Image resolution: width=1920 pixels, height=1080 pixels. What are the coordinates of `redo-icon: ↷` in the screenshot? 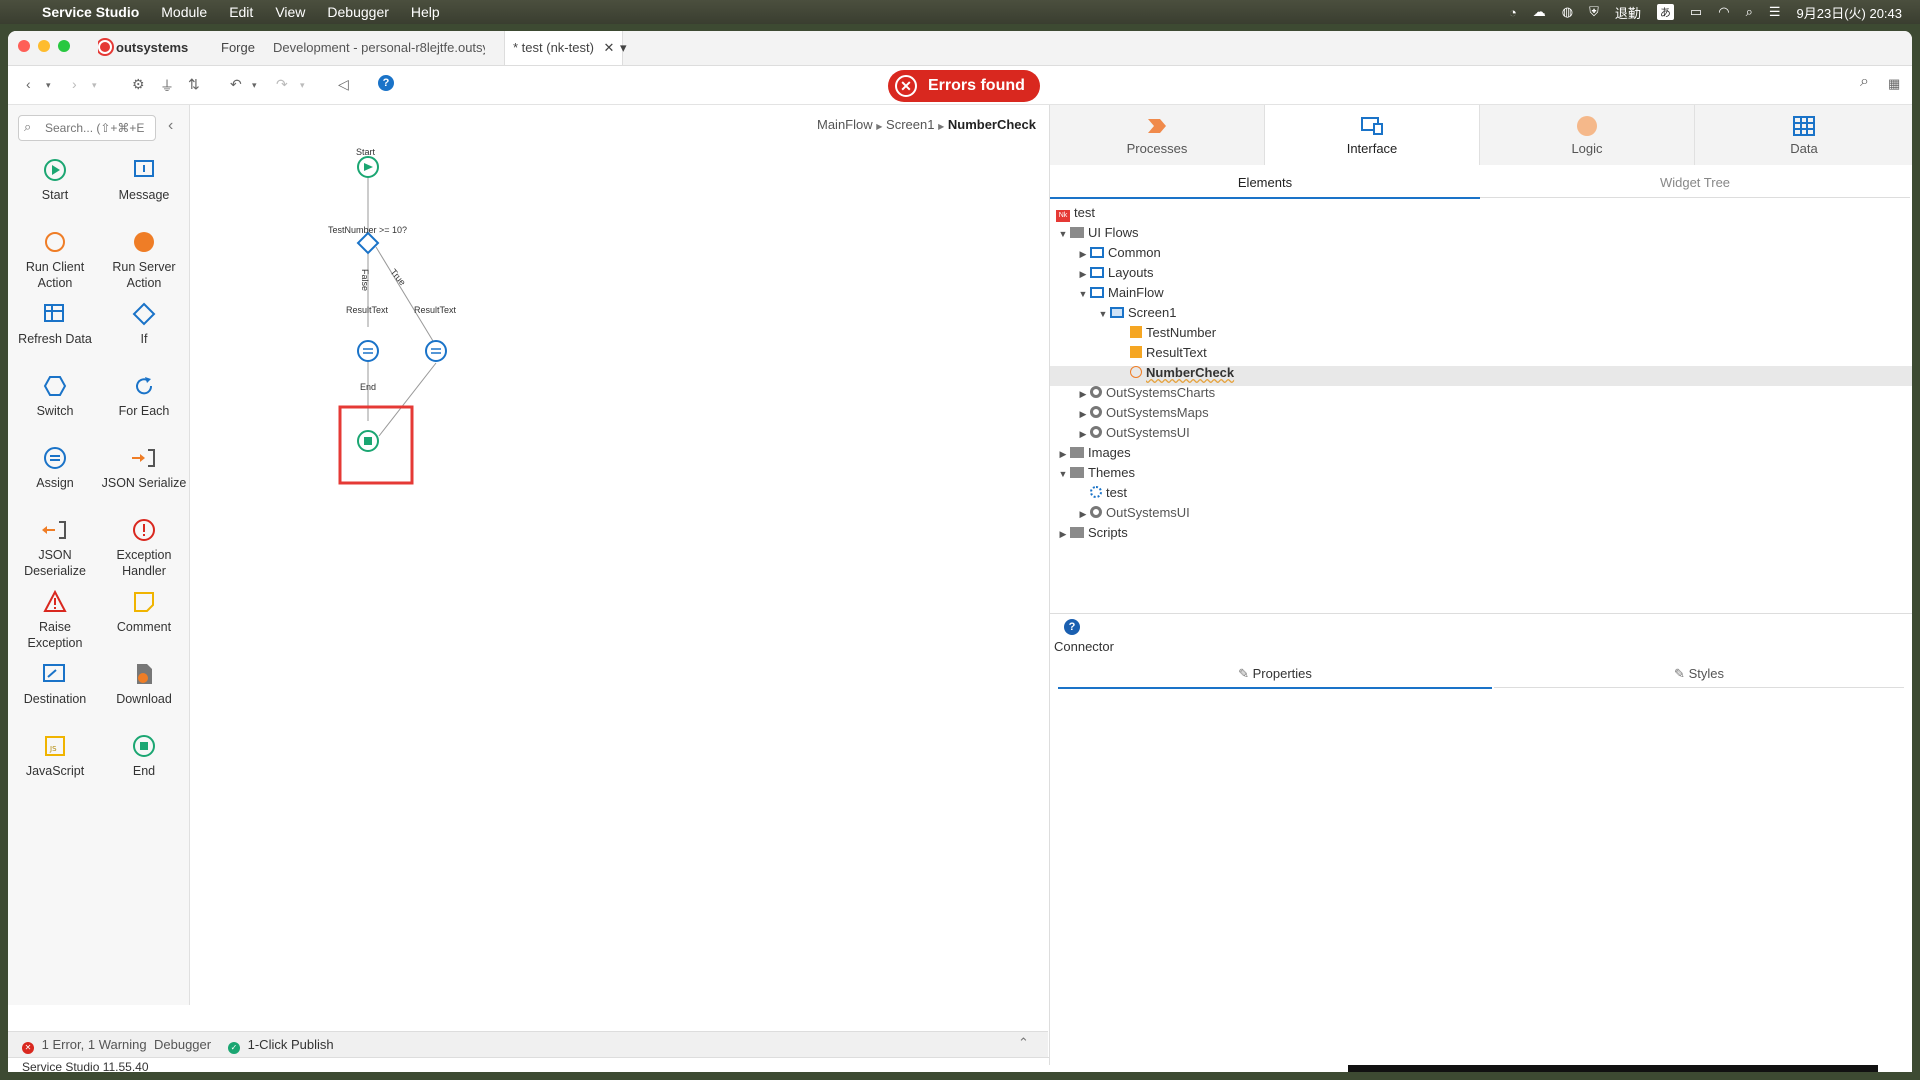 It's located at (282, 84).